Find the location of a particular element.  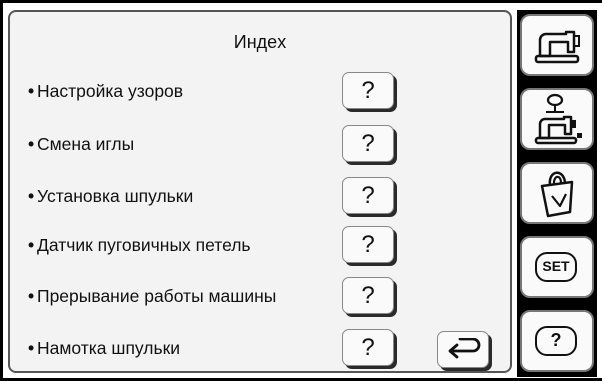

bag-icon is located at coordinates (557, 194).